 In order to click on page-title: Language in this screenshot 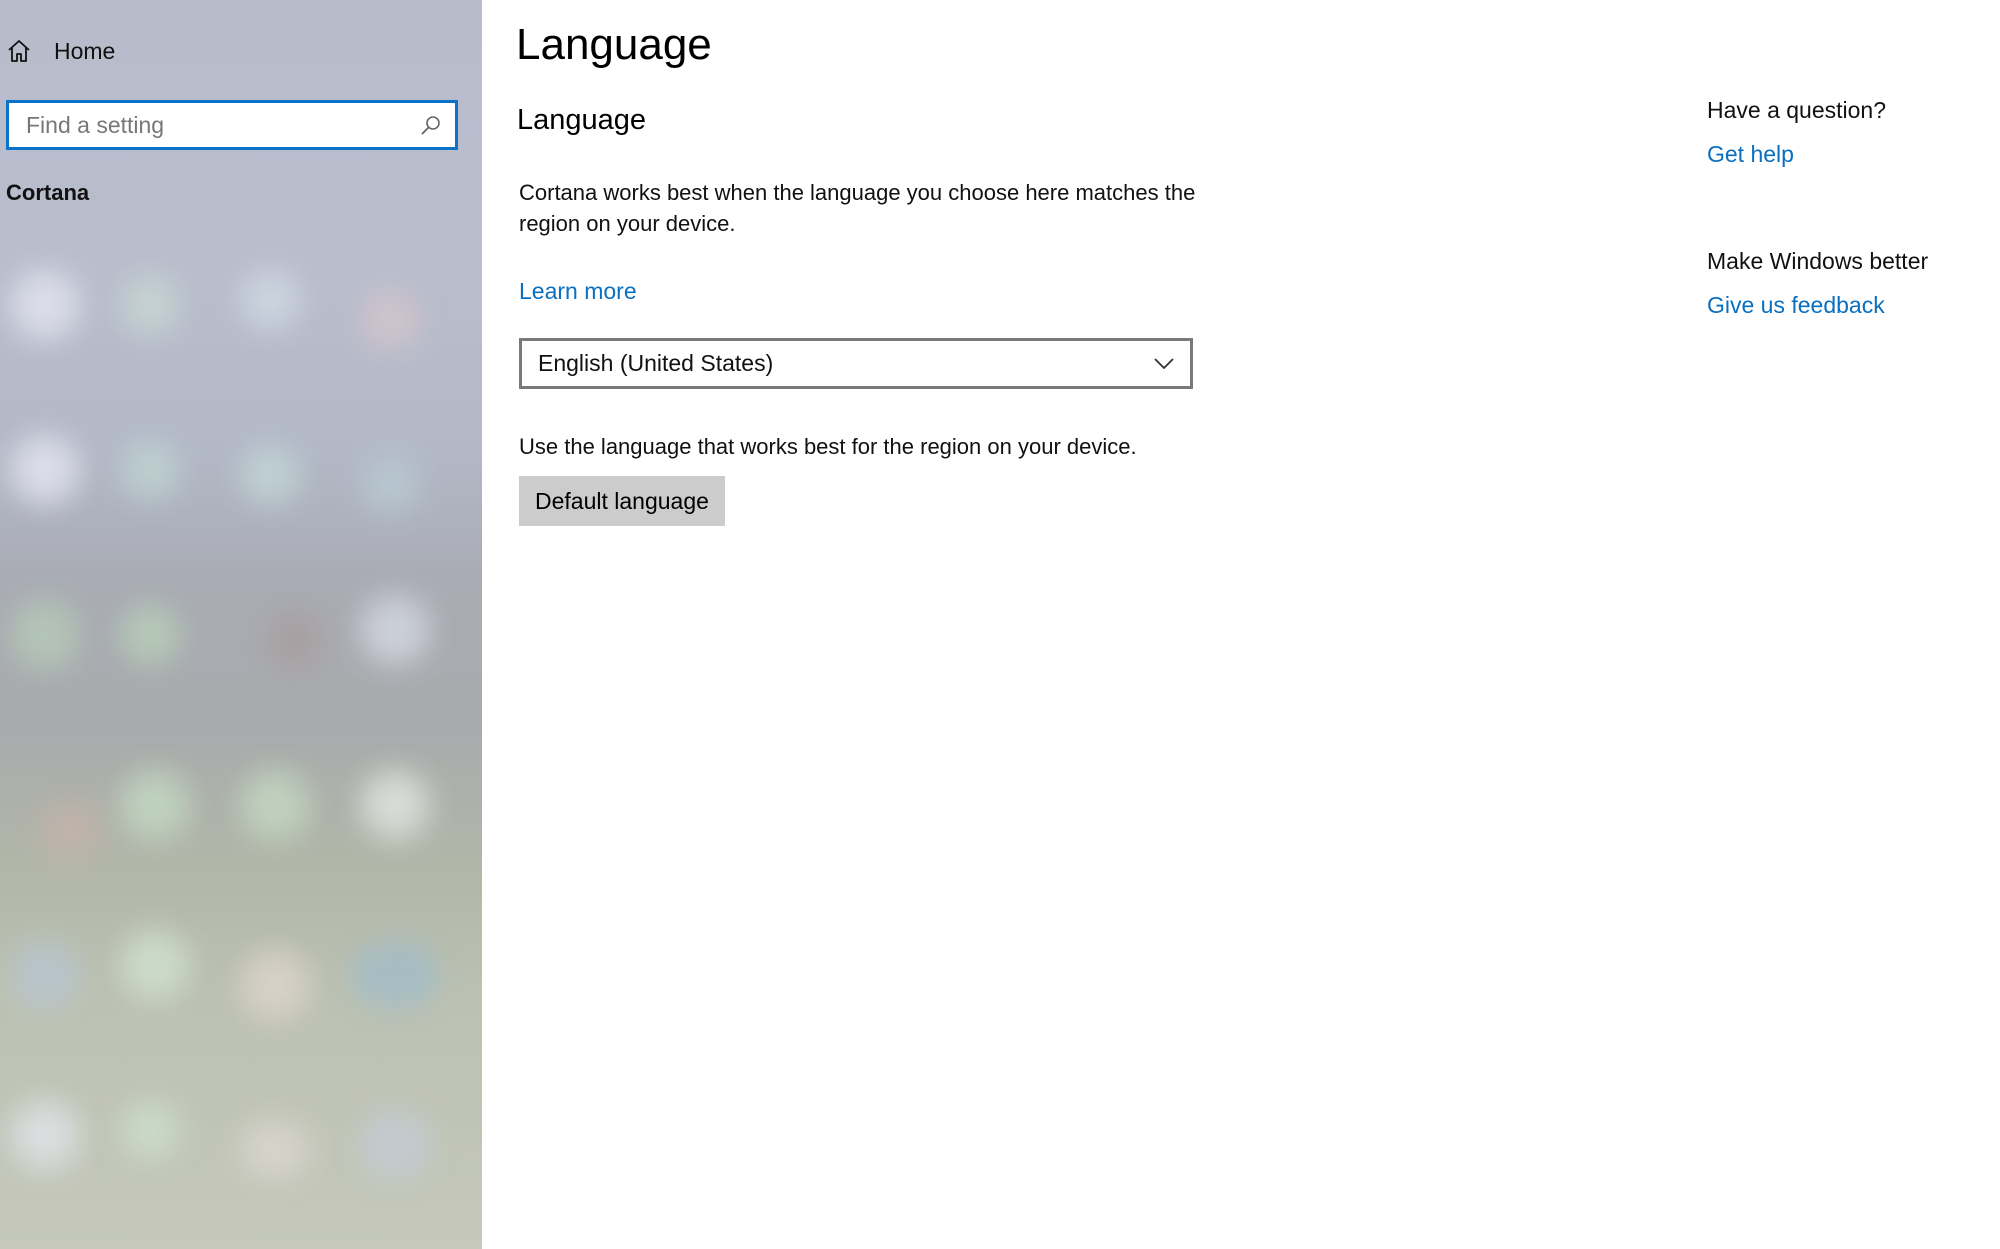, I will do `click(614, 44)`.